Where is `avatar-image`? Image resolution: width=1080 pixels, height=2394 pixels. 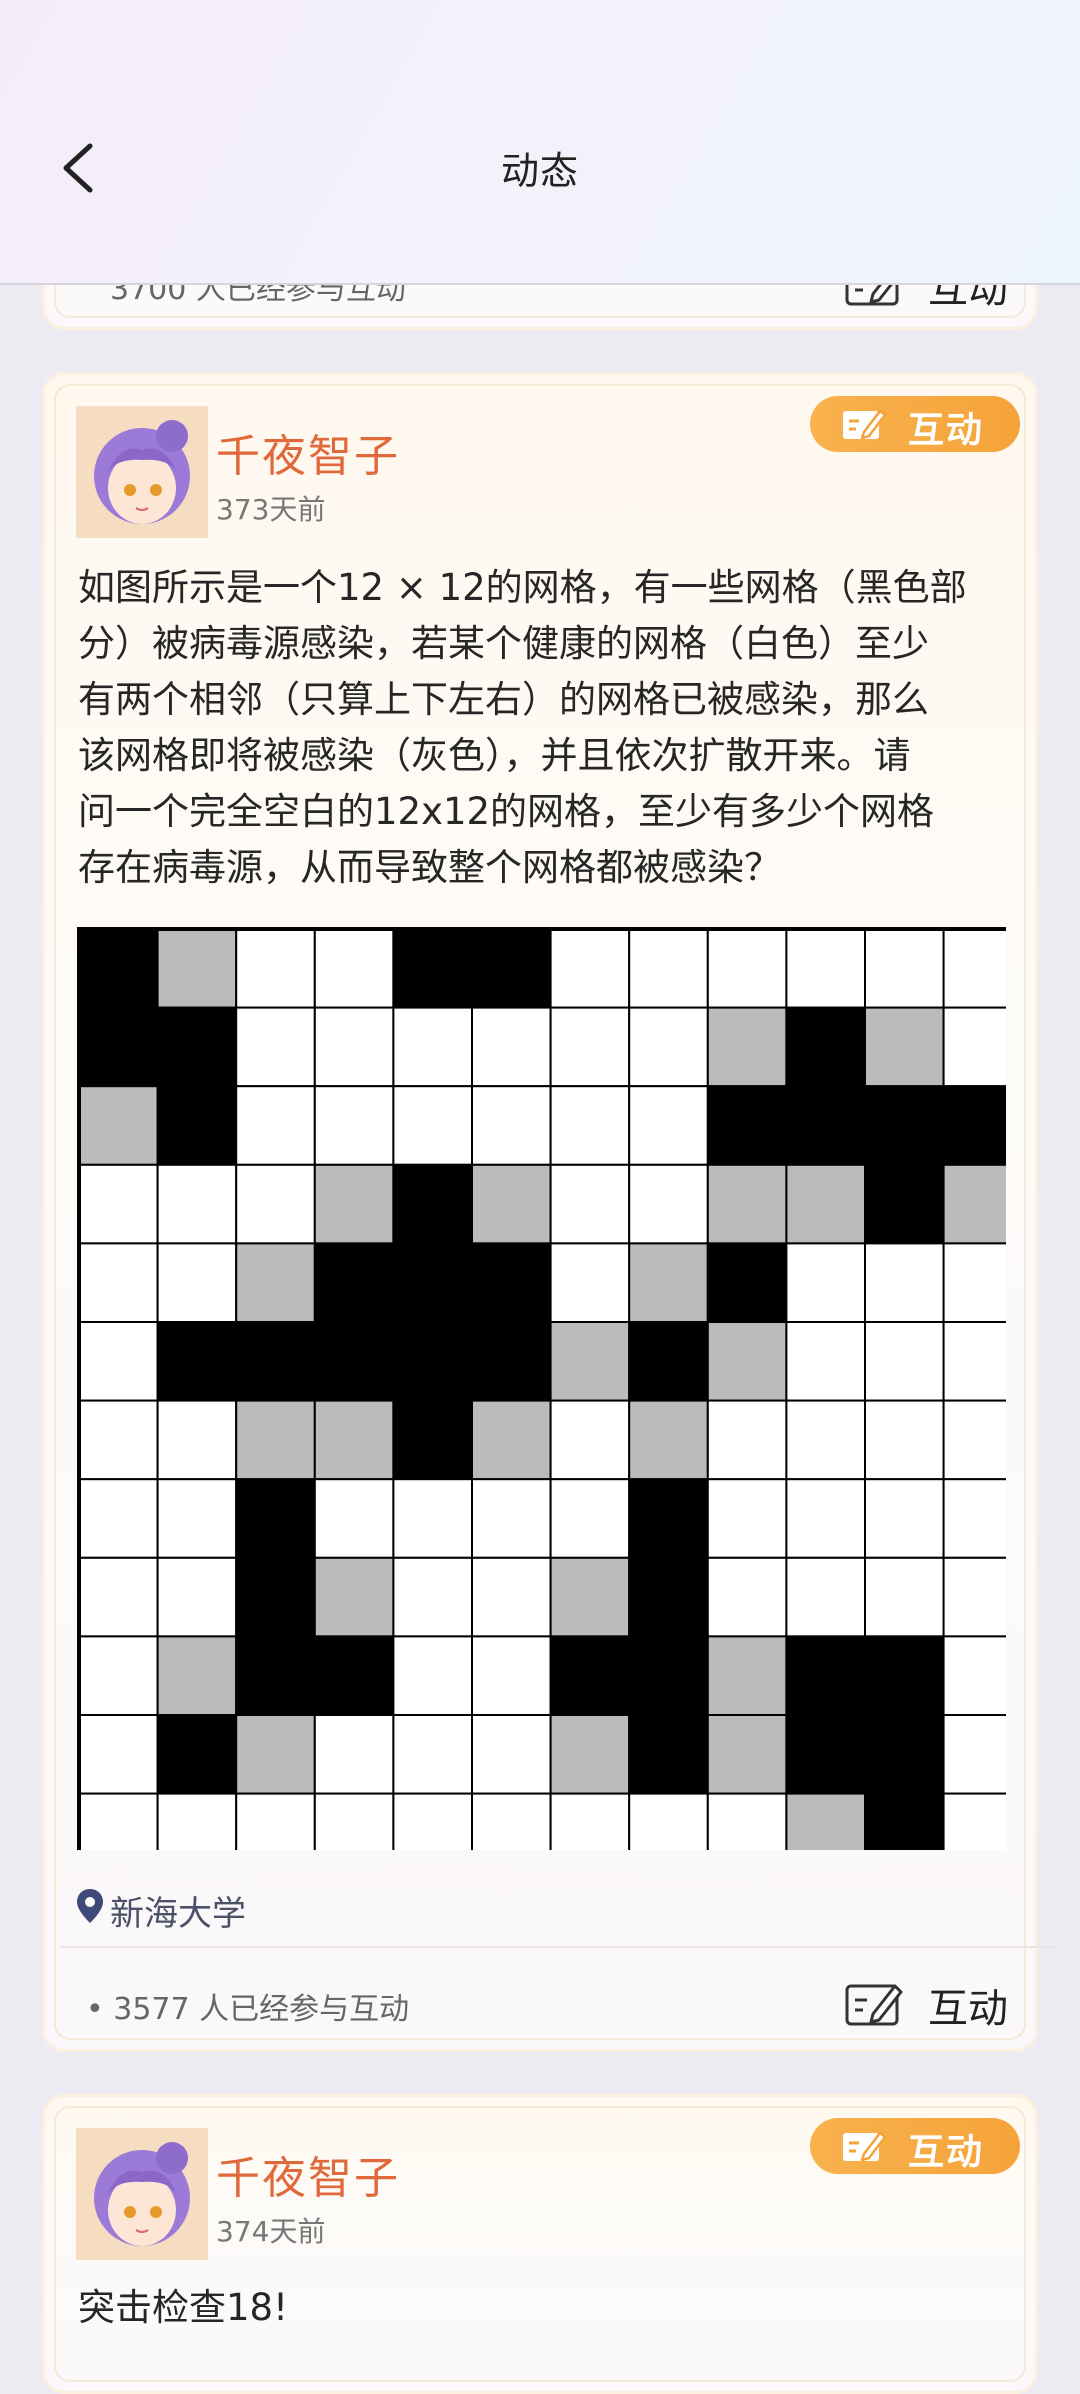
avatar-image is located at coordinates (142, 2194).